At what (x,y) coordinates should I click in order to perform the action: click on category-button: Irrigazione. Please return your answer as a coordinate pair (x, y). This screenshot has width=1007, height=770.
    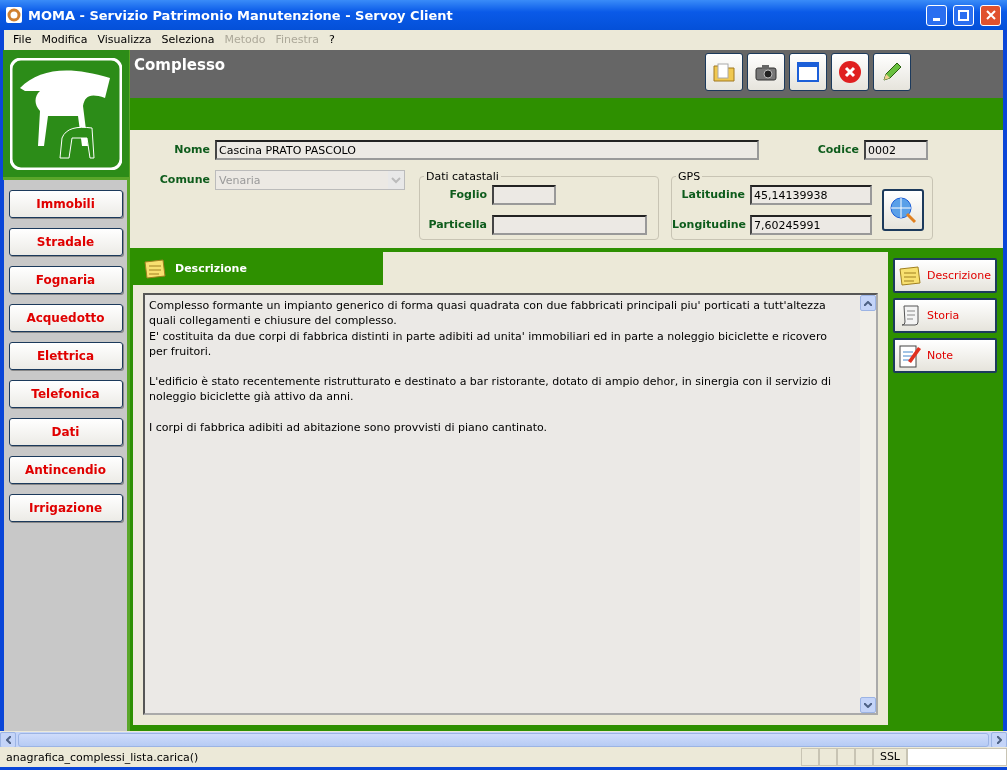
    Looking at the image, I should click on (65, 508).